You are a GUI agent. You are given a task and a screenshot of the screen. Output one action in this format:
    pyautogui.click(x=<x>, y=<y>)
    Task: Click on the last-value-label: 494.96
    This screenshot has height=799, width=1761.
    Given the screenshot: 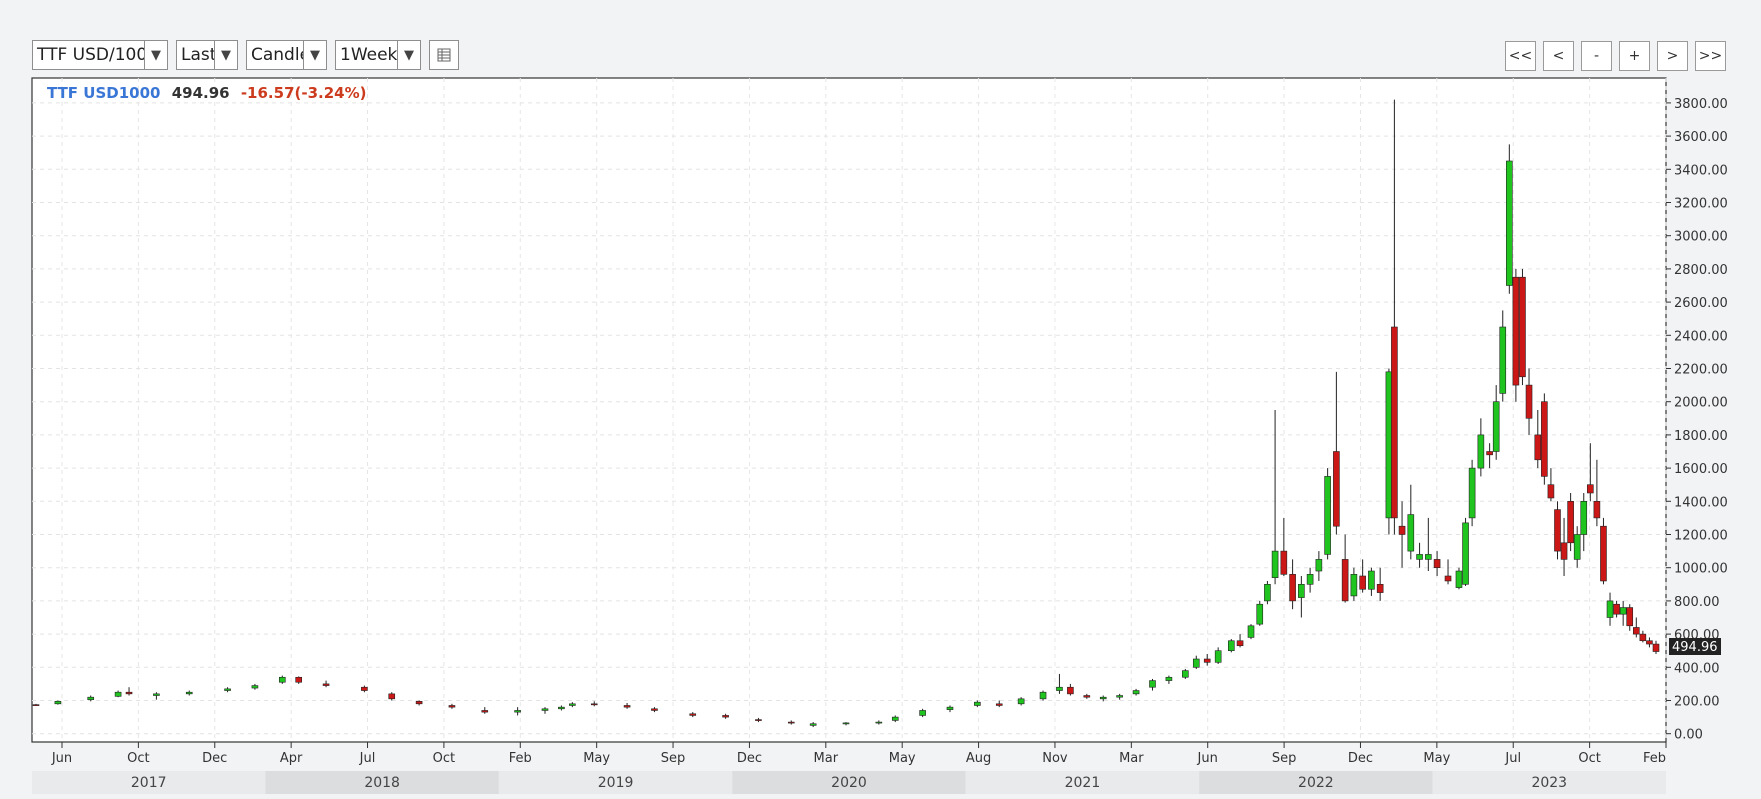 What is the action you would take?
    pyautogui.click(x=1695, y=647)
    